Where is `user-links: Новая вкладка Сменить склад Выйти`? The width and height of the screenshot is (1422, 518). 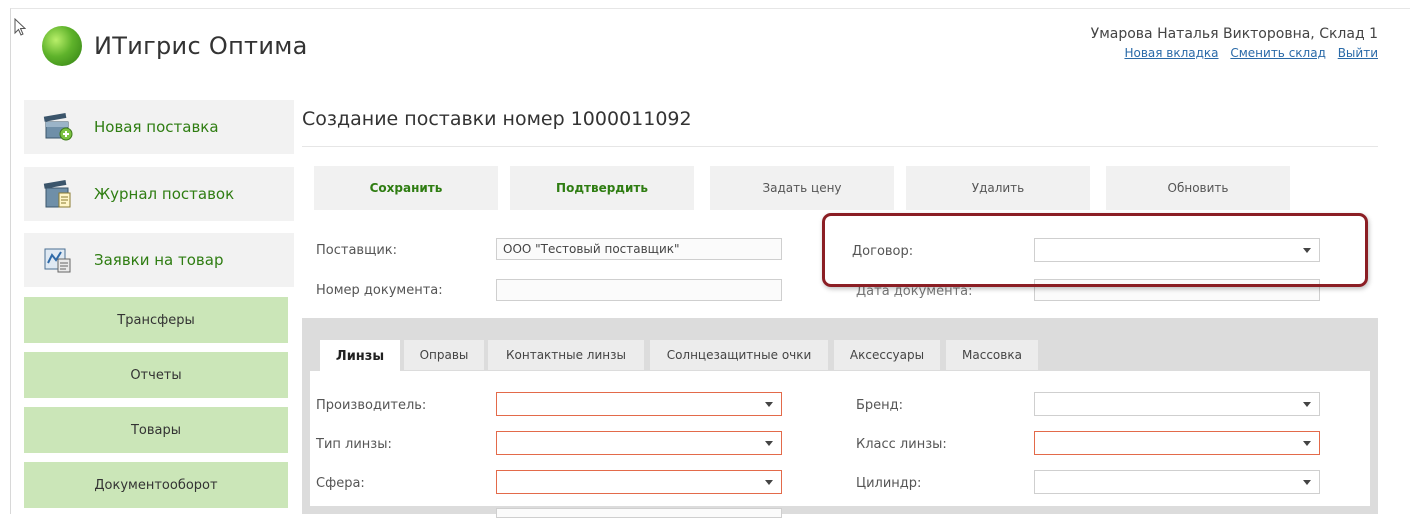 user-links: Новая вкладка Сменить склад Выйти is located at coordinates (1234, 53).